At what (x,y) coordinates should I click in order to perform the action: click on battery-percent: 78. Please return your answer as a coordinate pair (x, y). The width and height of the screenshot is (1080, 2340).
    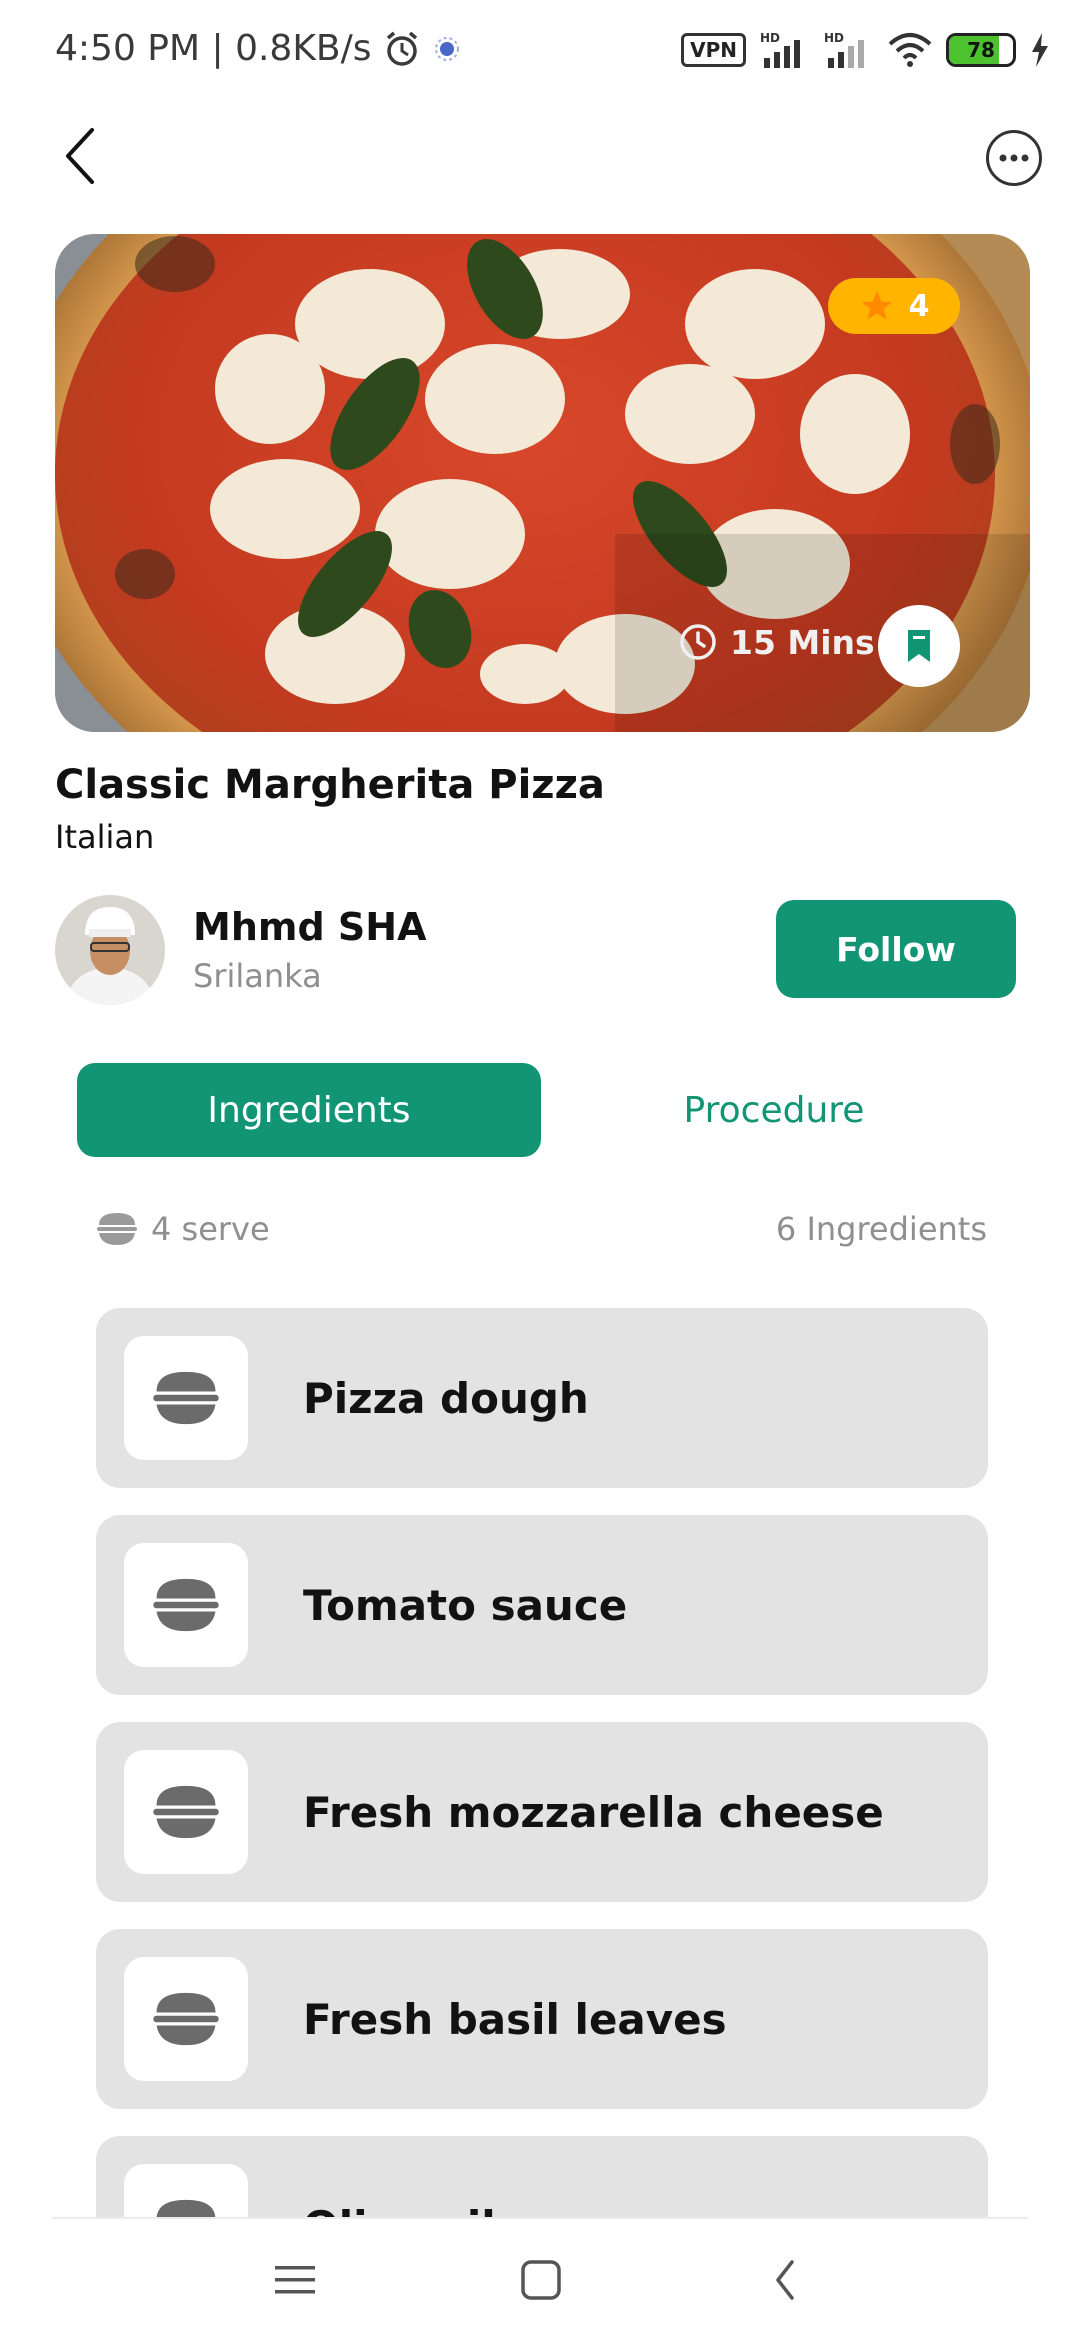
    Looking at the image, I should click on (981, 50).